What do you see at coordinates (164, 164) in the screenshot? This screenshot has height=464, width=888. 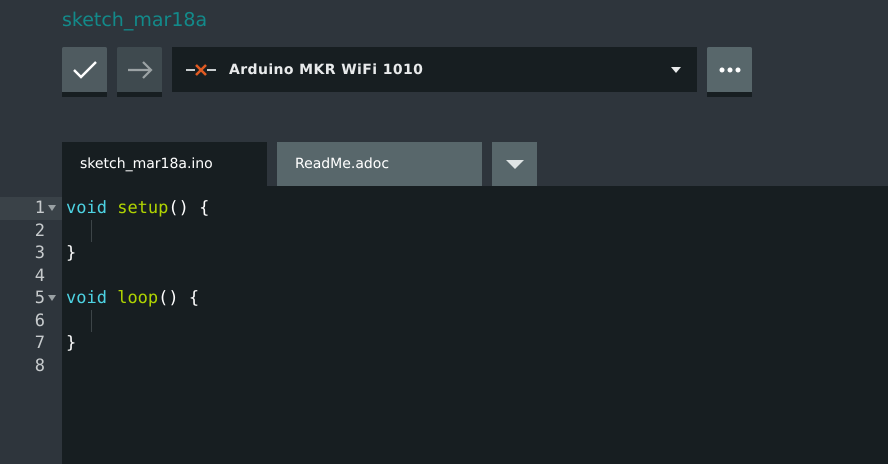 I see `file-tab: sketch_mar18a.ino` at bounding box center [164, 164].